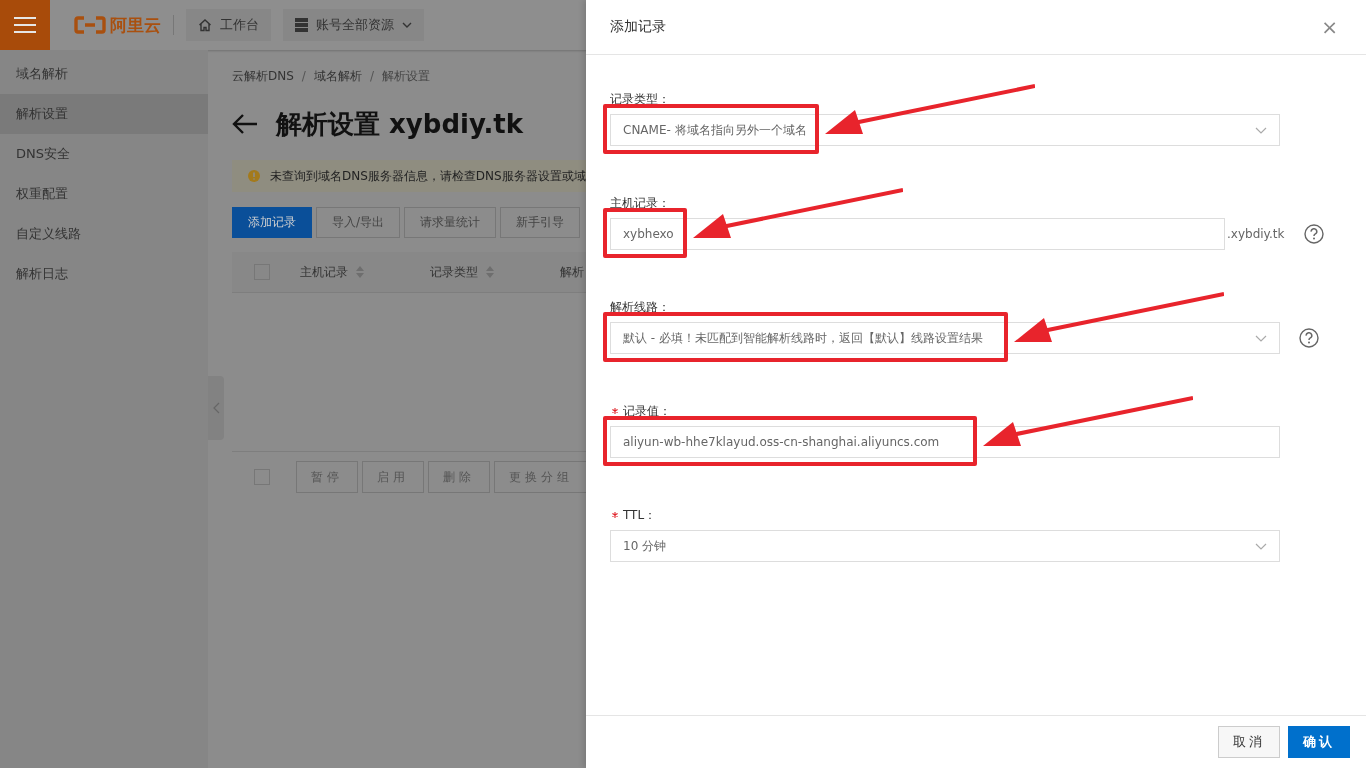 This screenshot has height=768, width=1366. Describe the element at coordinates (450, 222) in the screenshot. I see `toolbar-button: 请求量统计` at that location.